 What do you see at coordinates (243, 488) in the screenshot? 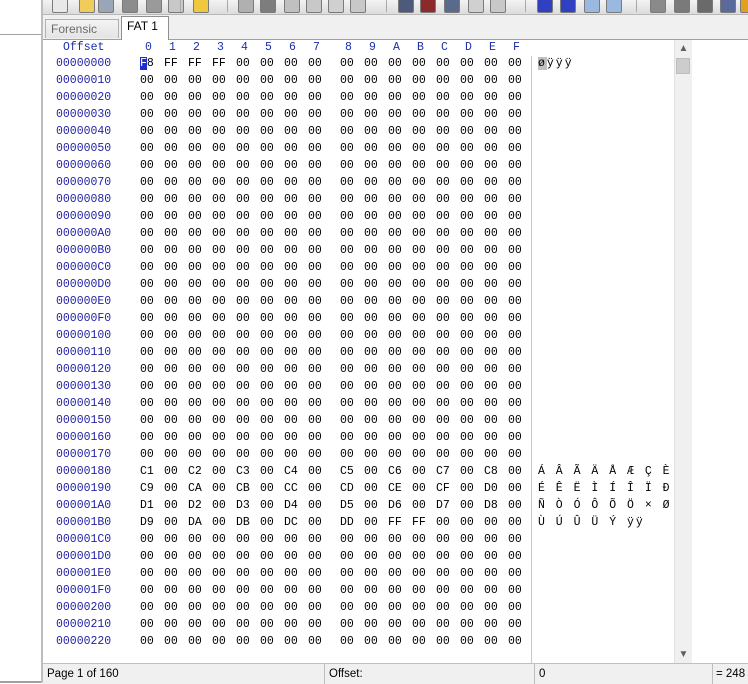
I see `hex-byte: CB` at bounding box center [243, 488].